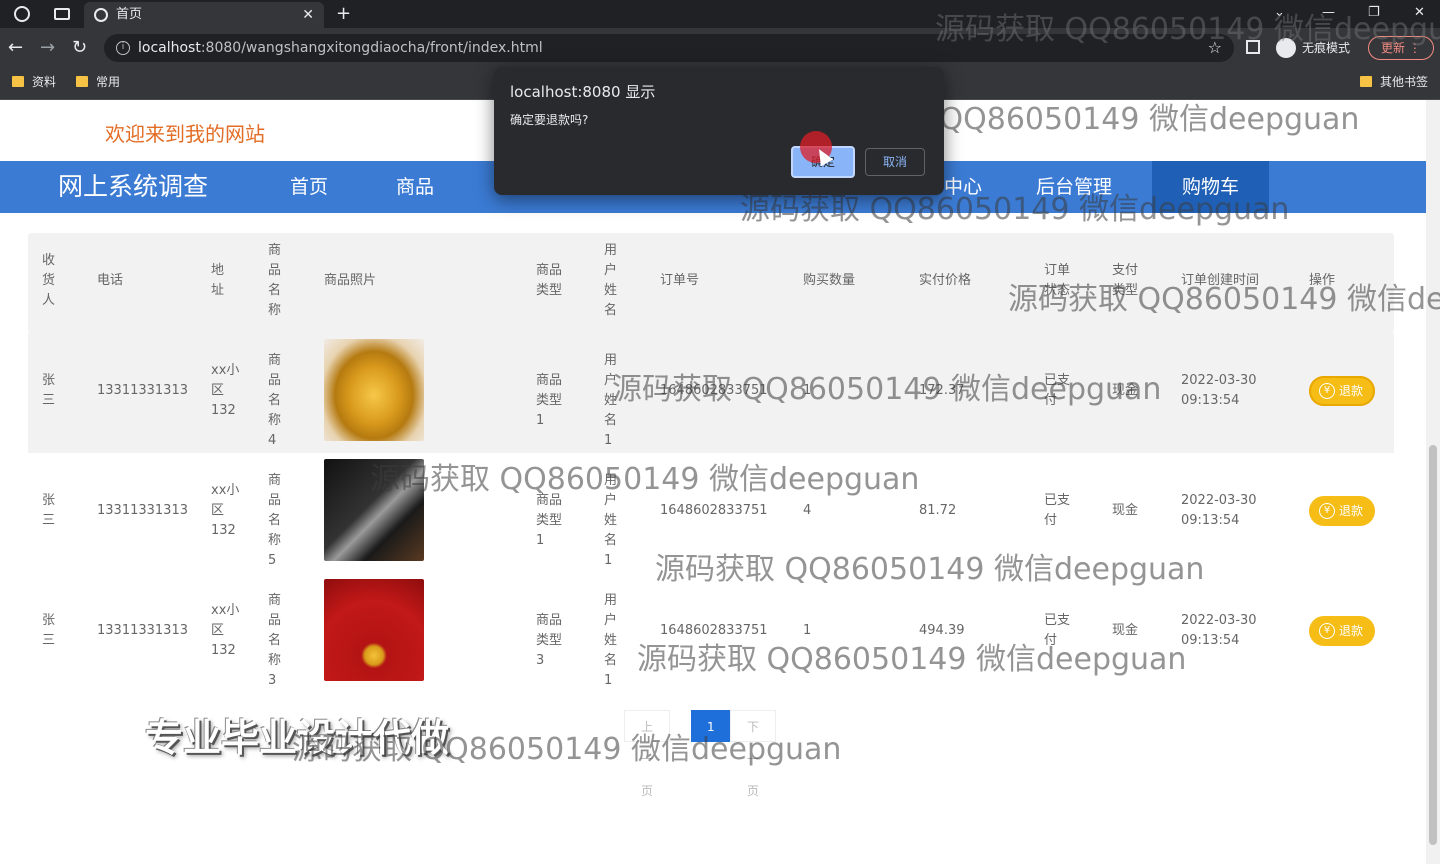  What do you see at coordinates (218, 280) in the screenshot?
I see `header-address: 地址` at bounding box center [218, 280].